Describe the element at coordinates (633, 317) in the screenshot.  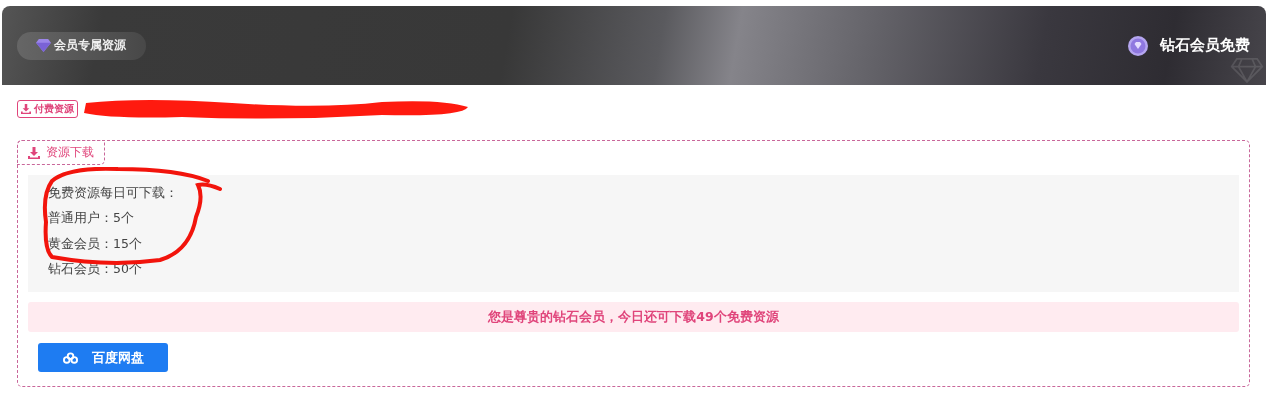
I see `notice-text: 您是尊贵的钻石会员，今日还可下载49个免费资源` at that location.